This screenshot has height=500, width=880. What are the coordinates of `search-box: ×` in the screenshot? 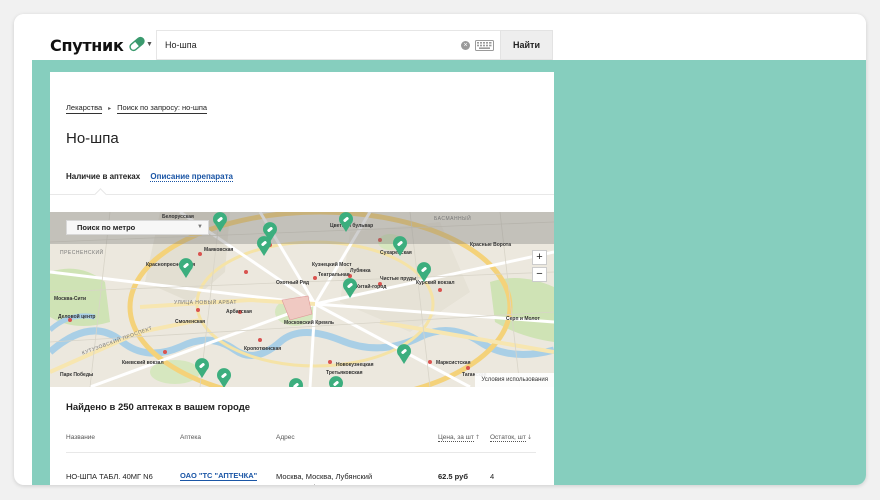 It's located at (329, 45).